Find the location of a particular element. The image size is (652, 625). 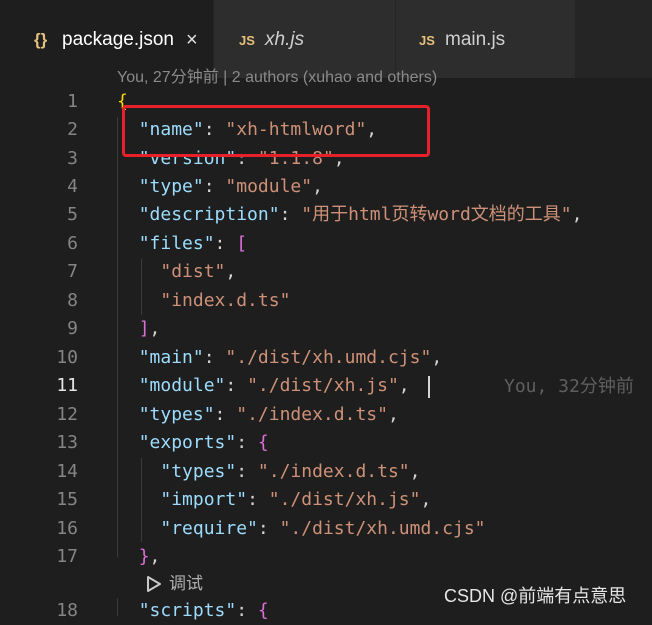

code-line: "import": "./dist/xh.js", is located at coordinates (274, 500).